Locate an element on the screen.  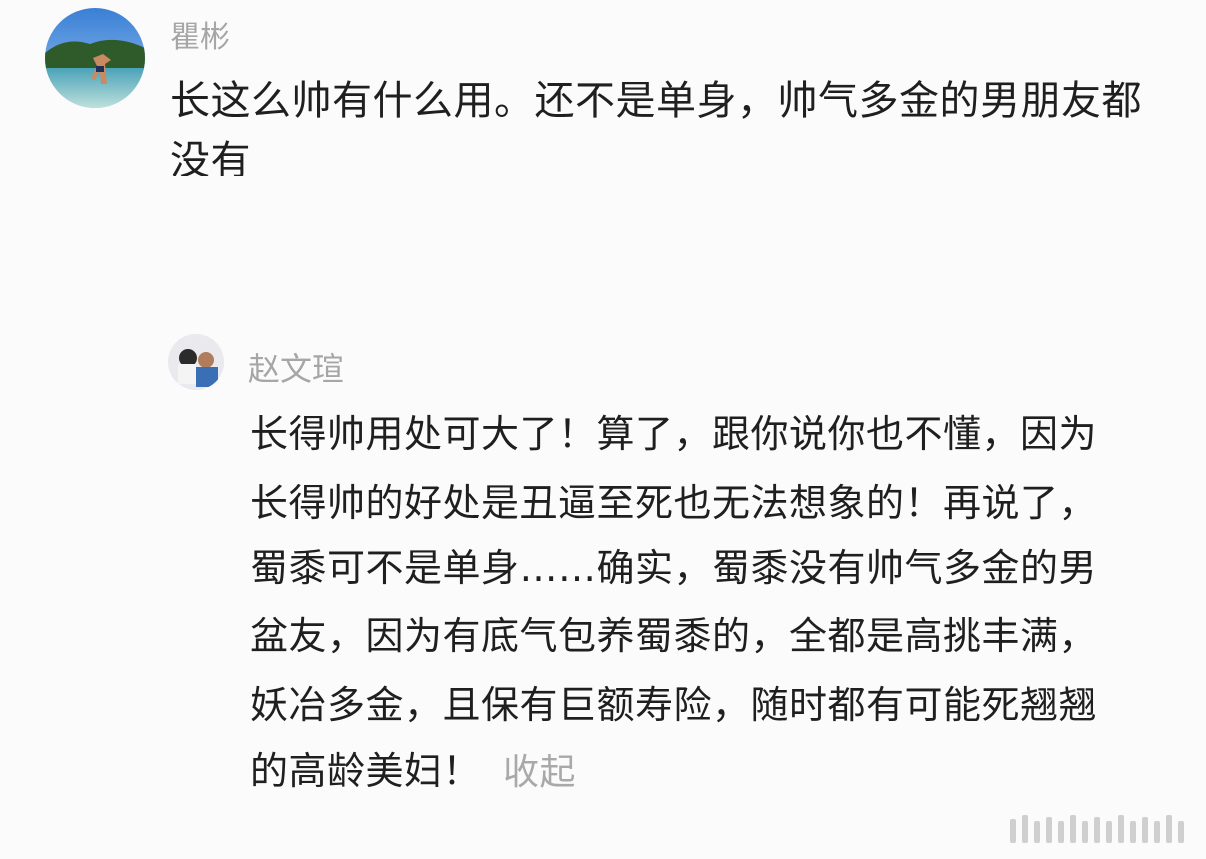
reply-text-last-line: 的高龄美妇！ 收起 is located at coordinates (413, 772).